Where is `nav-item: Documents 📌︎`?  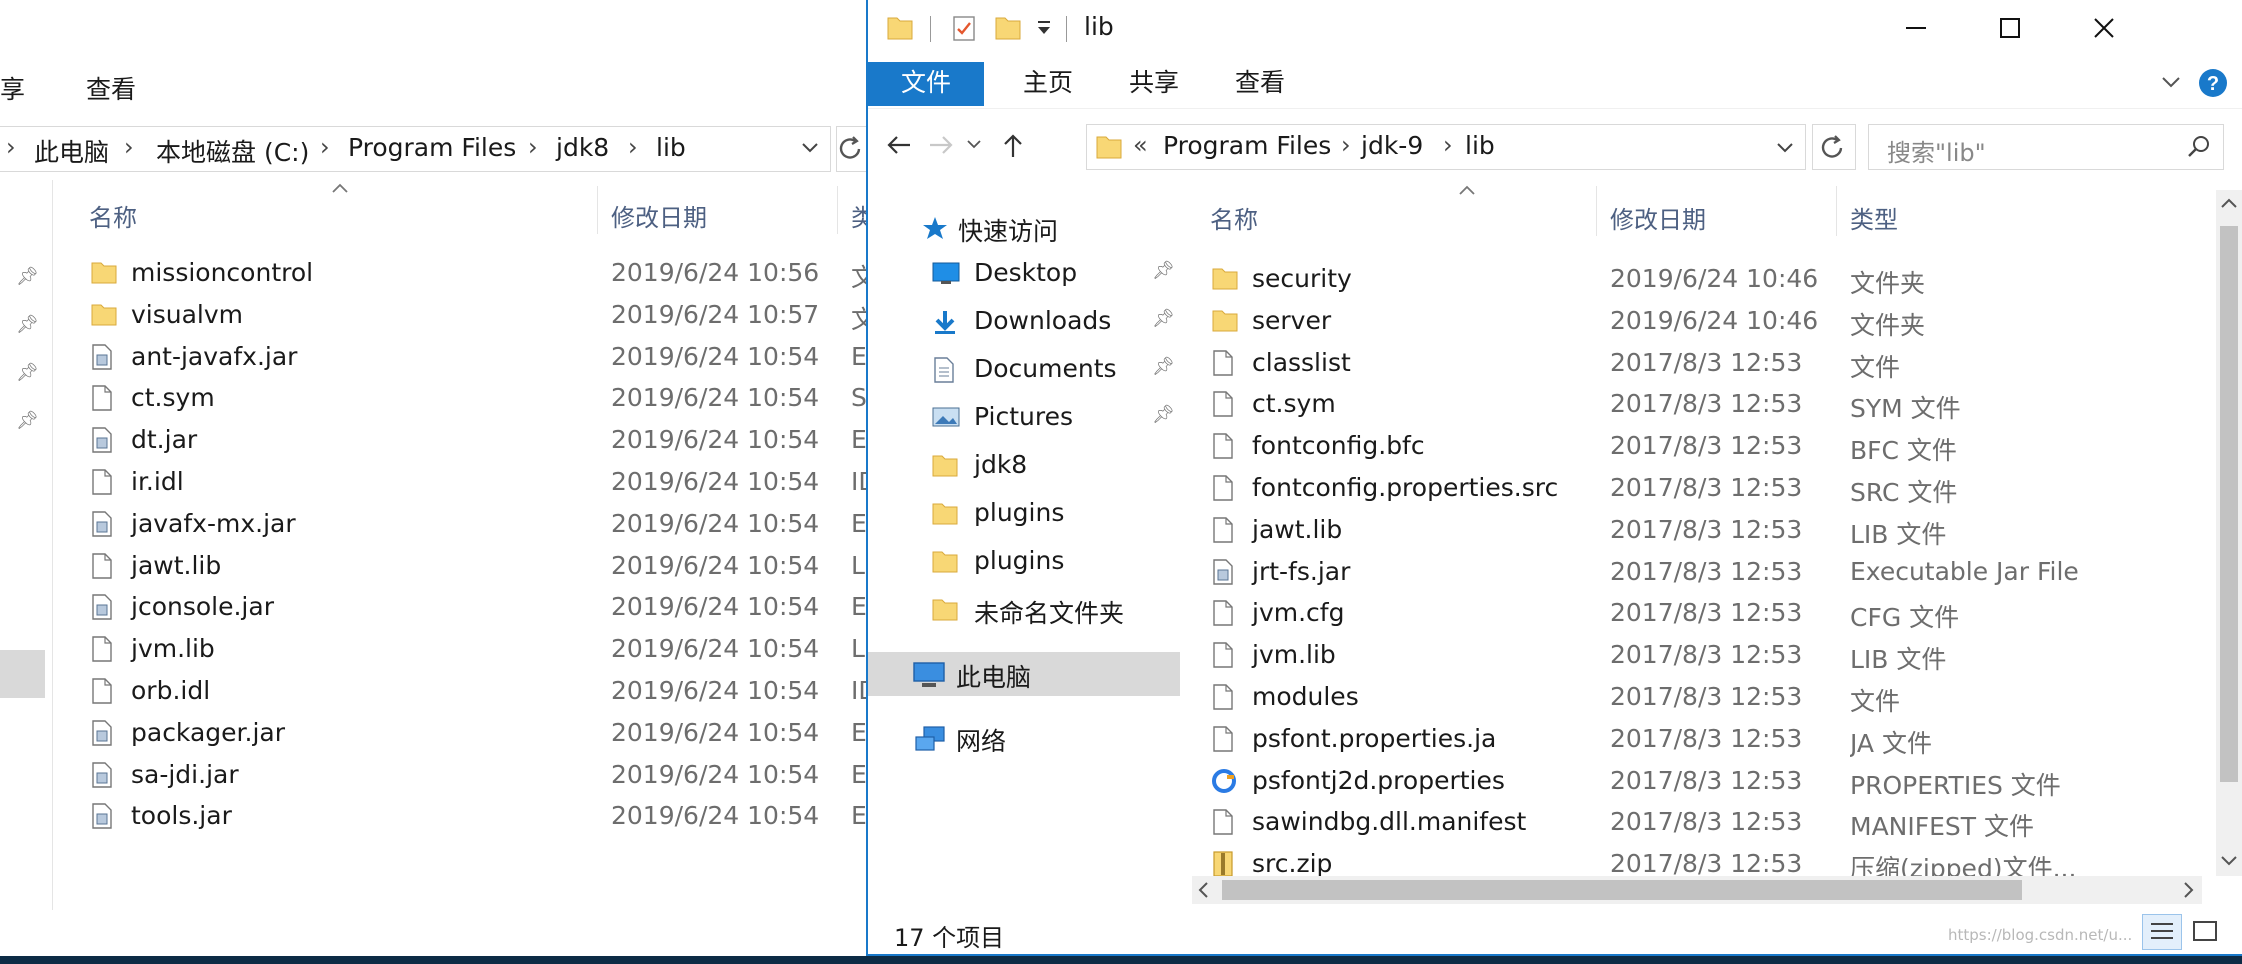 nav-item: Documents 📌︎ is located at coordinates (1028, 370).